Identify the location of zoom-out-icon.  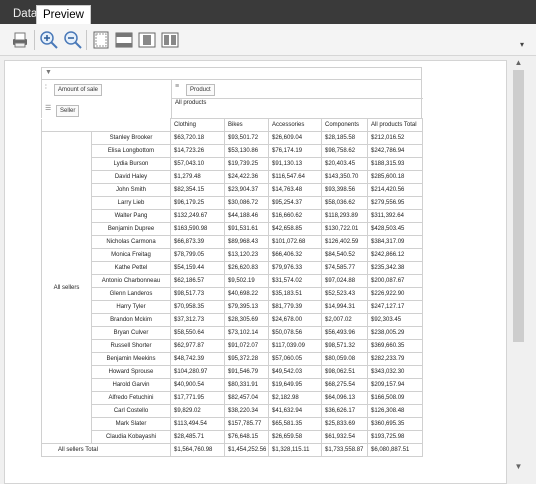
(73, 40).